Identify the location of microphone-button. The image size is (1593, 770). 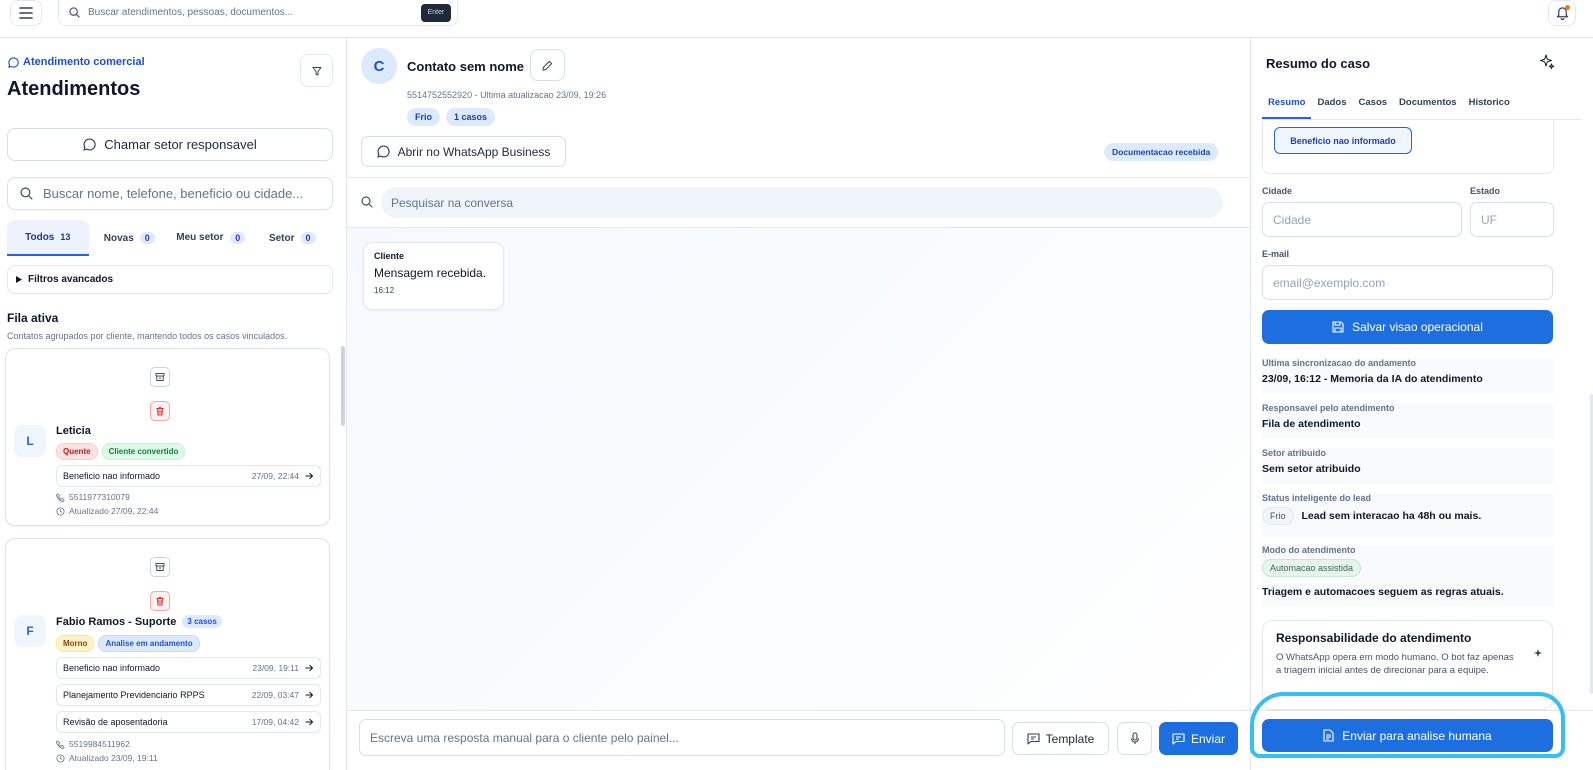
(1134, 738).